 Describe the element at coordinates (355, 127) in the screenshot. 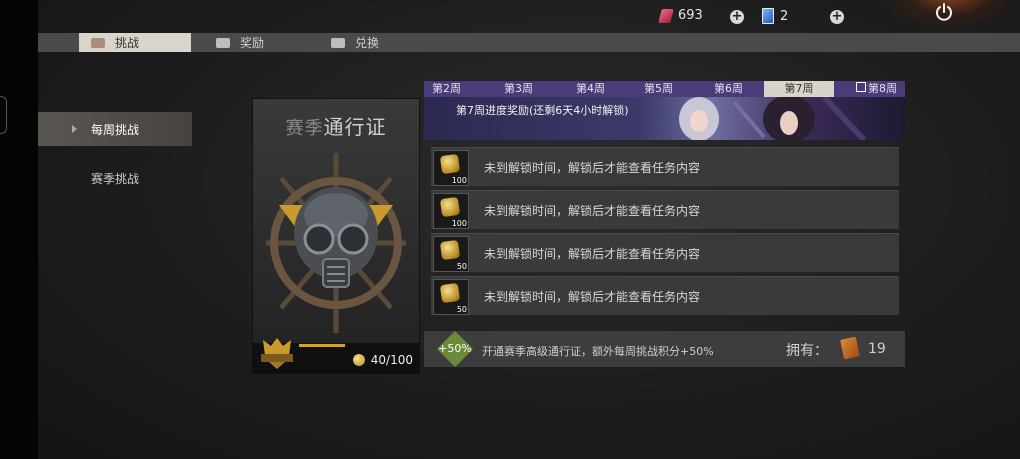

I see `pass-title-main: 通行证` at that location.